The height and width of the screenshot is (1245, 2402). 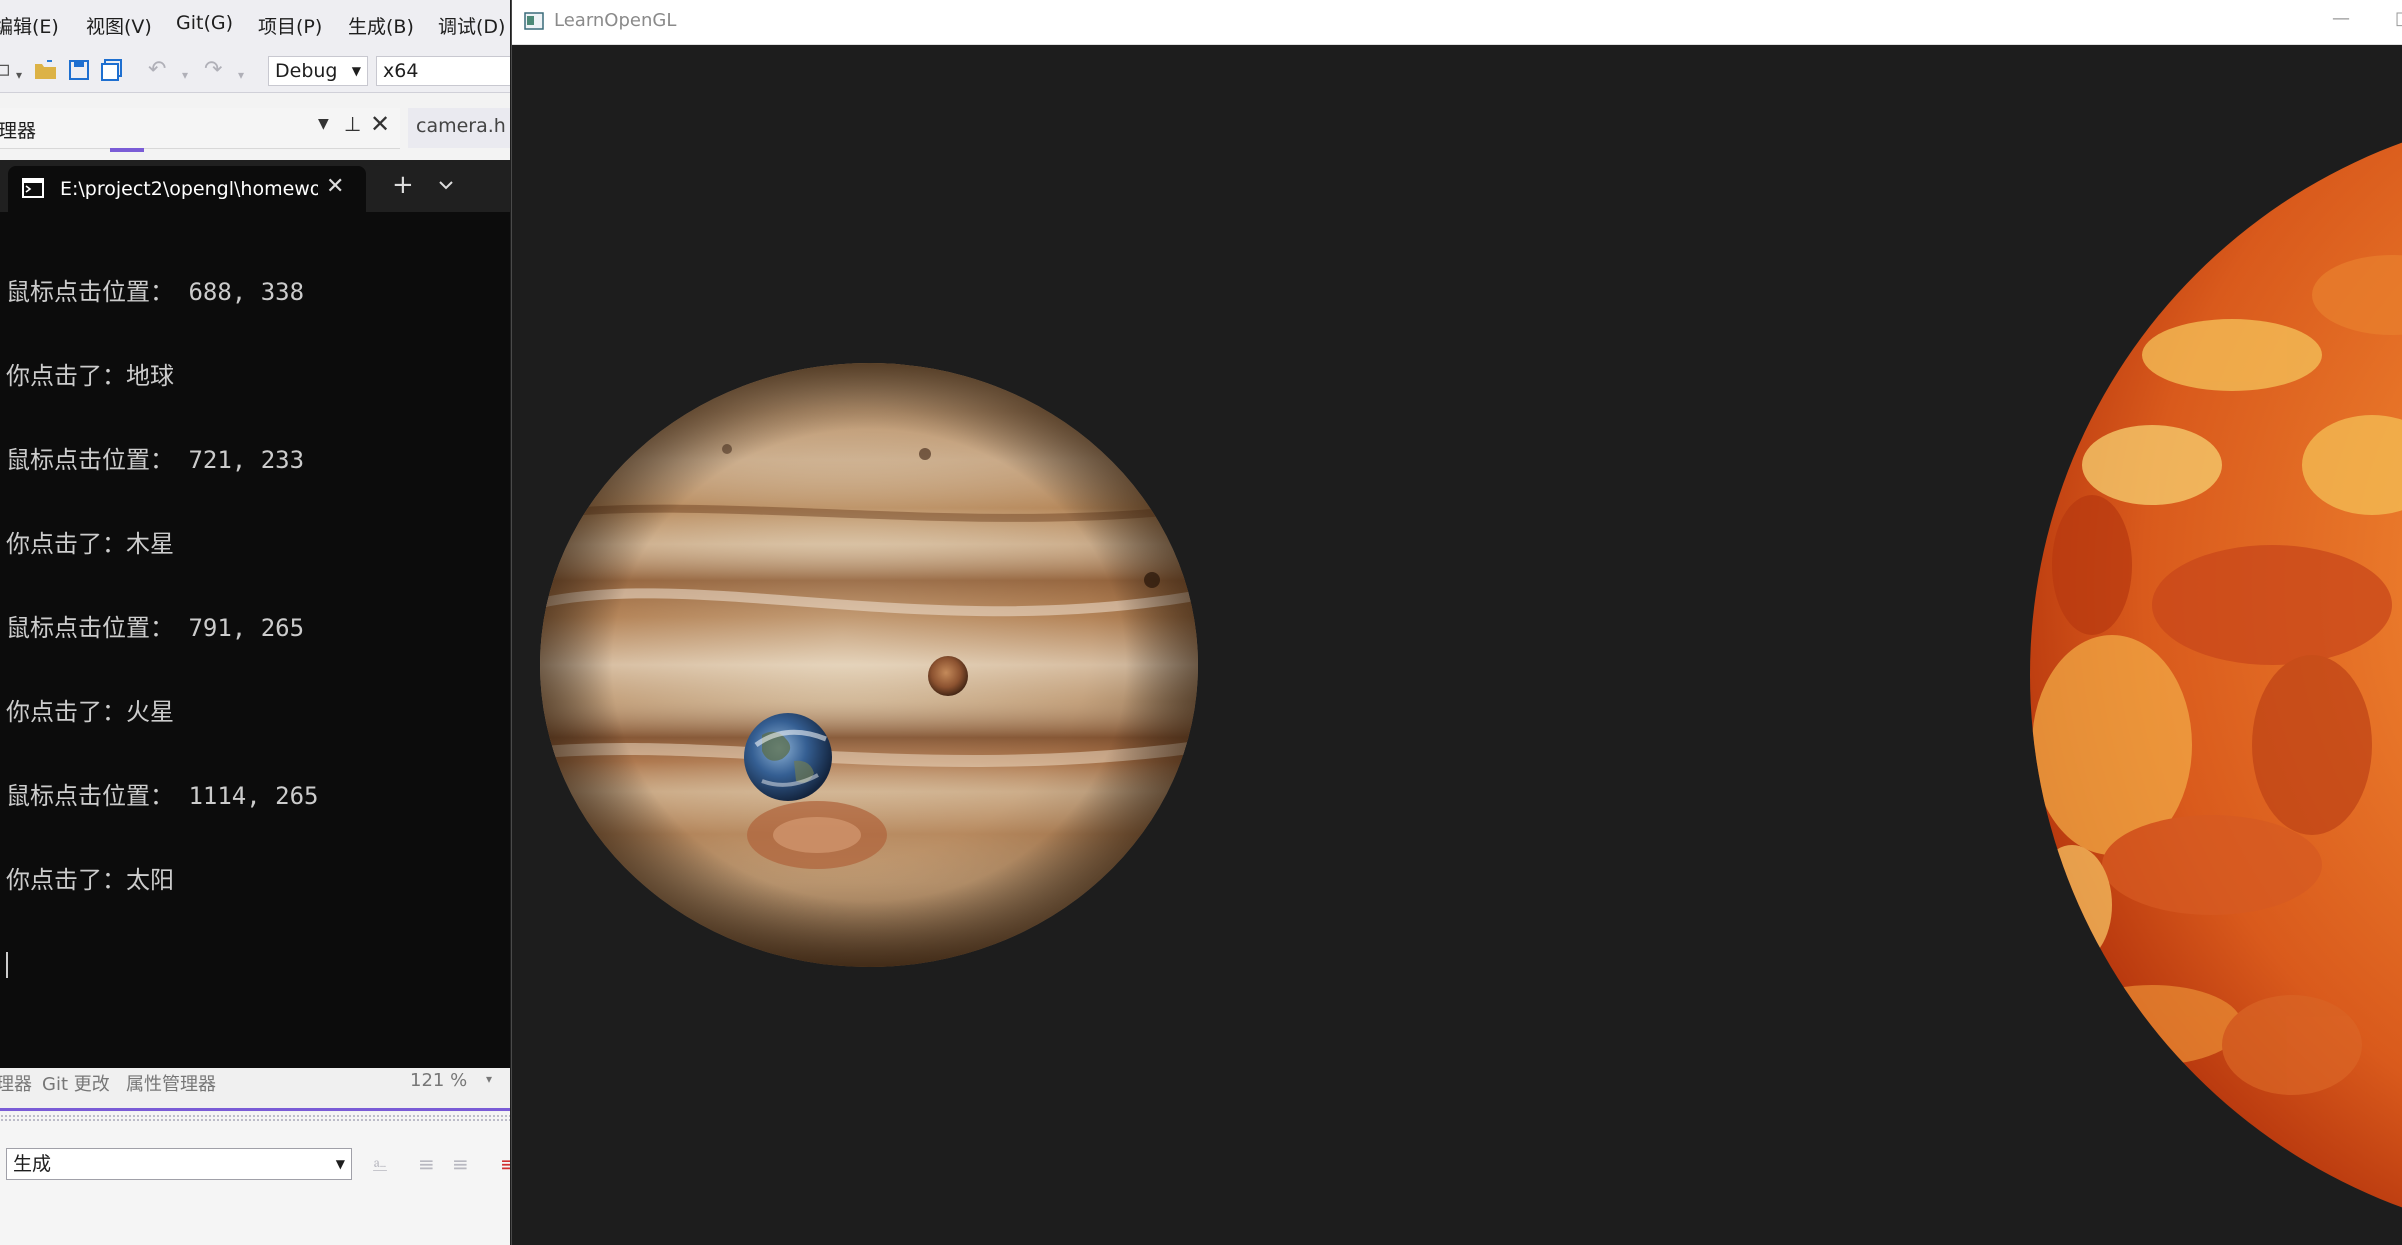 What do you see at coordinates (200, 128) in the screenshot?
I see `solution-explorer-header: 理器 ▼ ⊥ ✕` at bounding box center [200, 128].